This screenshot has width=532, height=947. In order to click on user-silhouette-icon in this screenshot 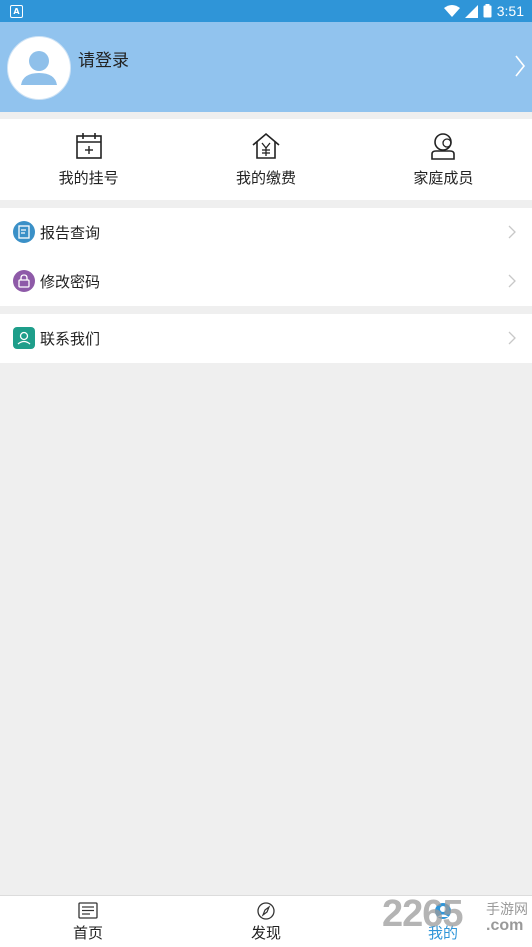, I will do `click(39, 68)`.